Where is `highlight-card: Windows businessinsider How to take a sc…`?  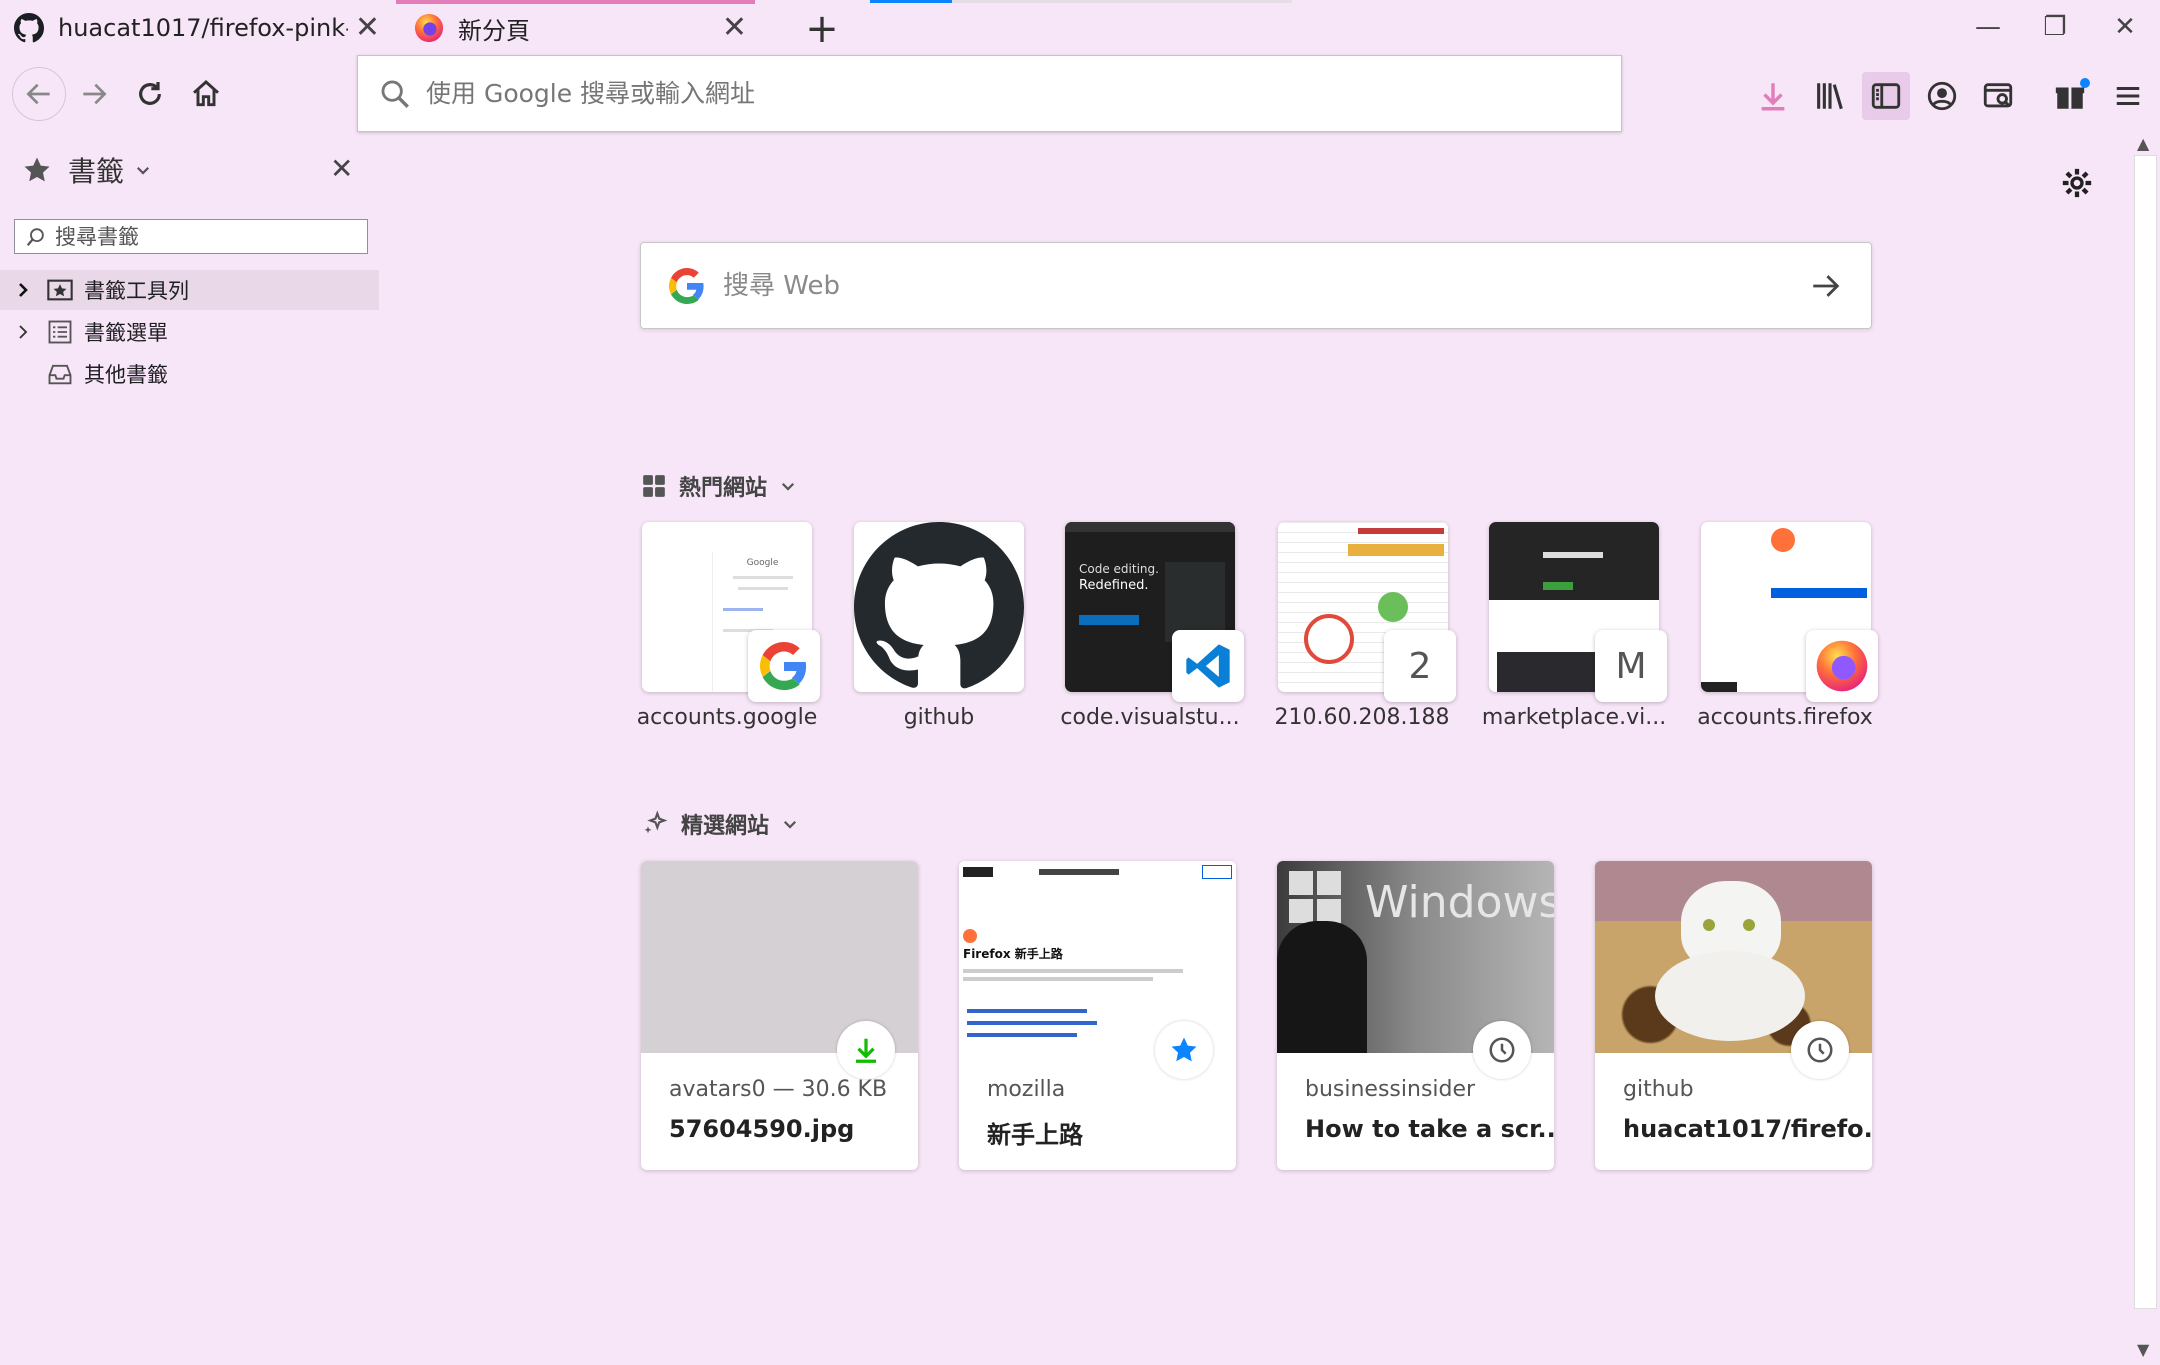
highlight-card: Windows businessinsider How to take a sc… is located at coordinates (1415, 1015).